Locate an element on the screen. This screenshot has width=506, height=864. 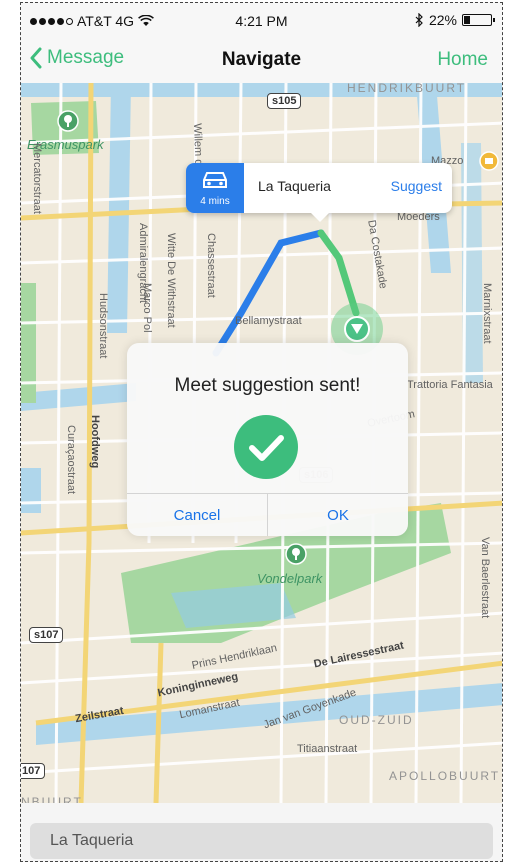
battery-percent: 22% is located at coordinates (442, 20).